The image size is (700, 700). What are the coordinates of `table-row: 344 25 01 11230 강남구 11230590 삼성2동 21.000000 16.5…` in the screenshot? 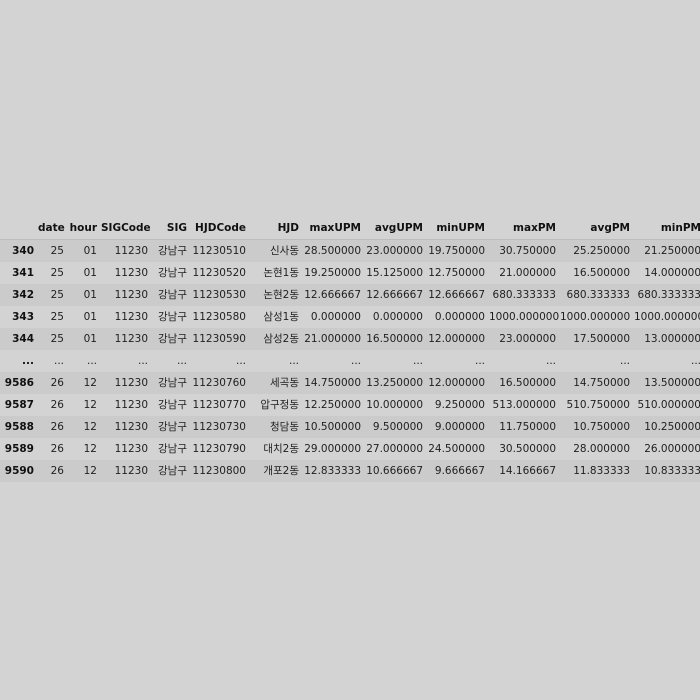 It's located at (350, 339).